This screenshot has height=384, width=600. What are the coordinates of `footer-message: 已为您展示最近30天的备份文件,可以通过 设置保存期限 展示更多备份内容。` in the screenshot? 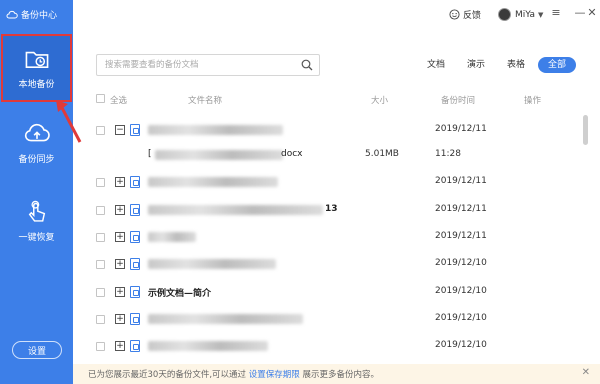 It's located at (233, 374).